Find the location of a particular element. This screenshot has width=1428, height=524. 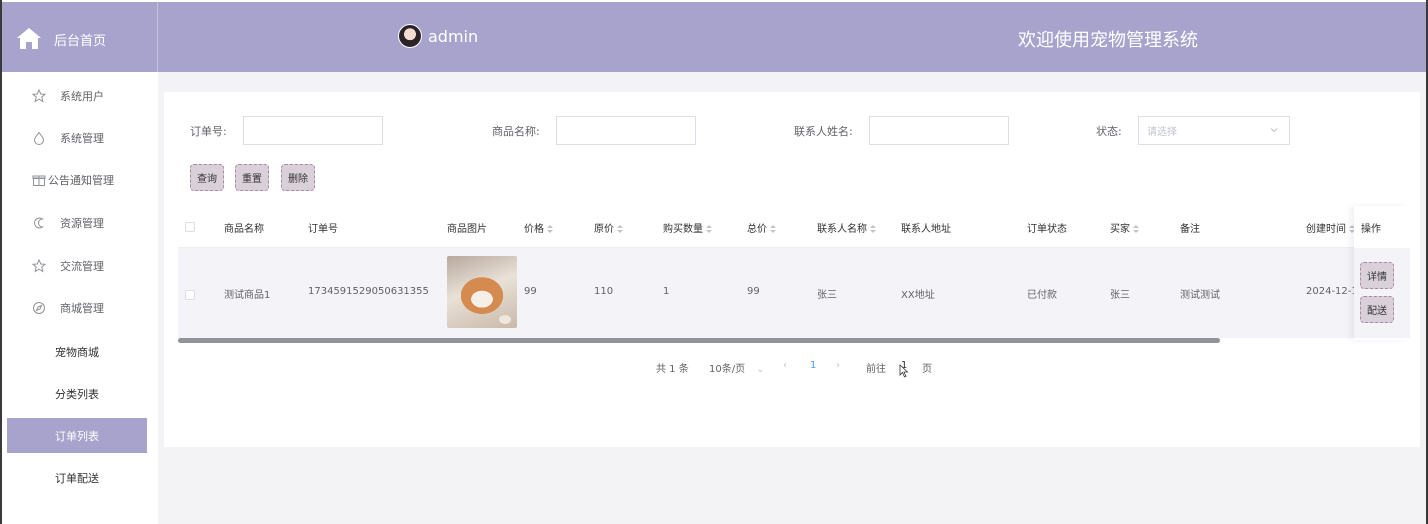

product-image is located at coordinates (482, 292).